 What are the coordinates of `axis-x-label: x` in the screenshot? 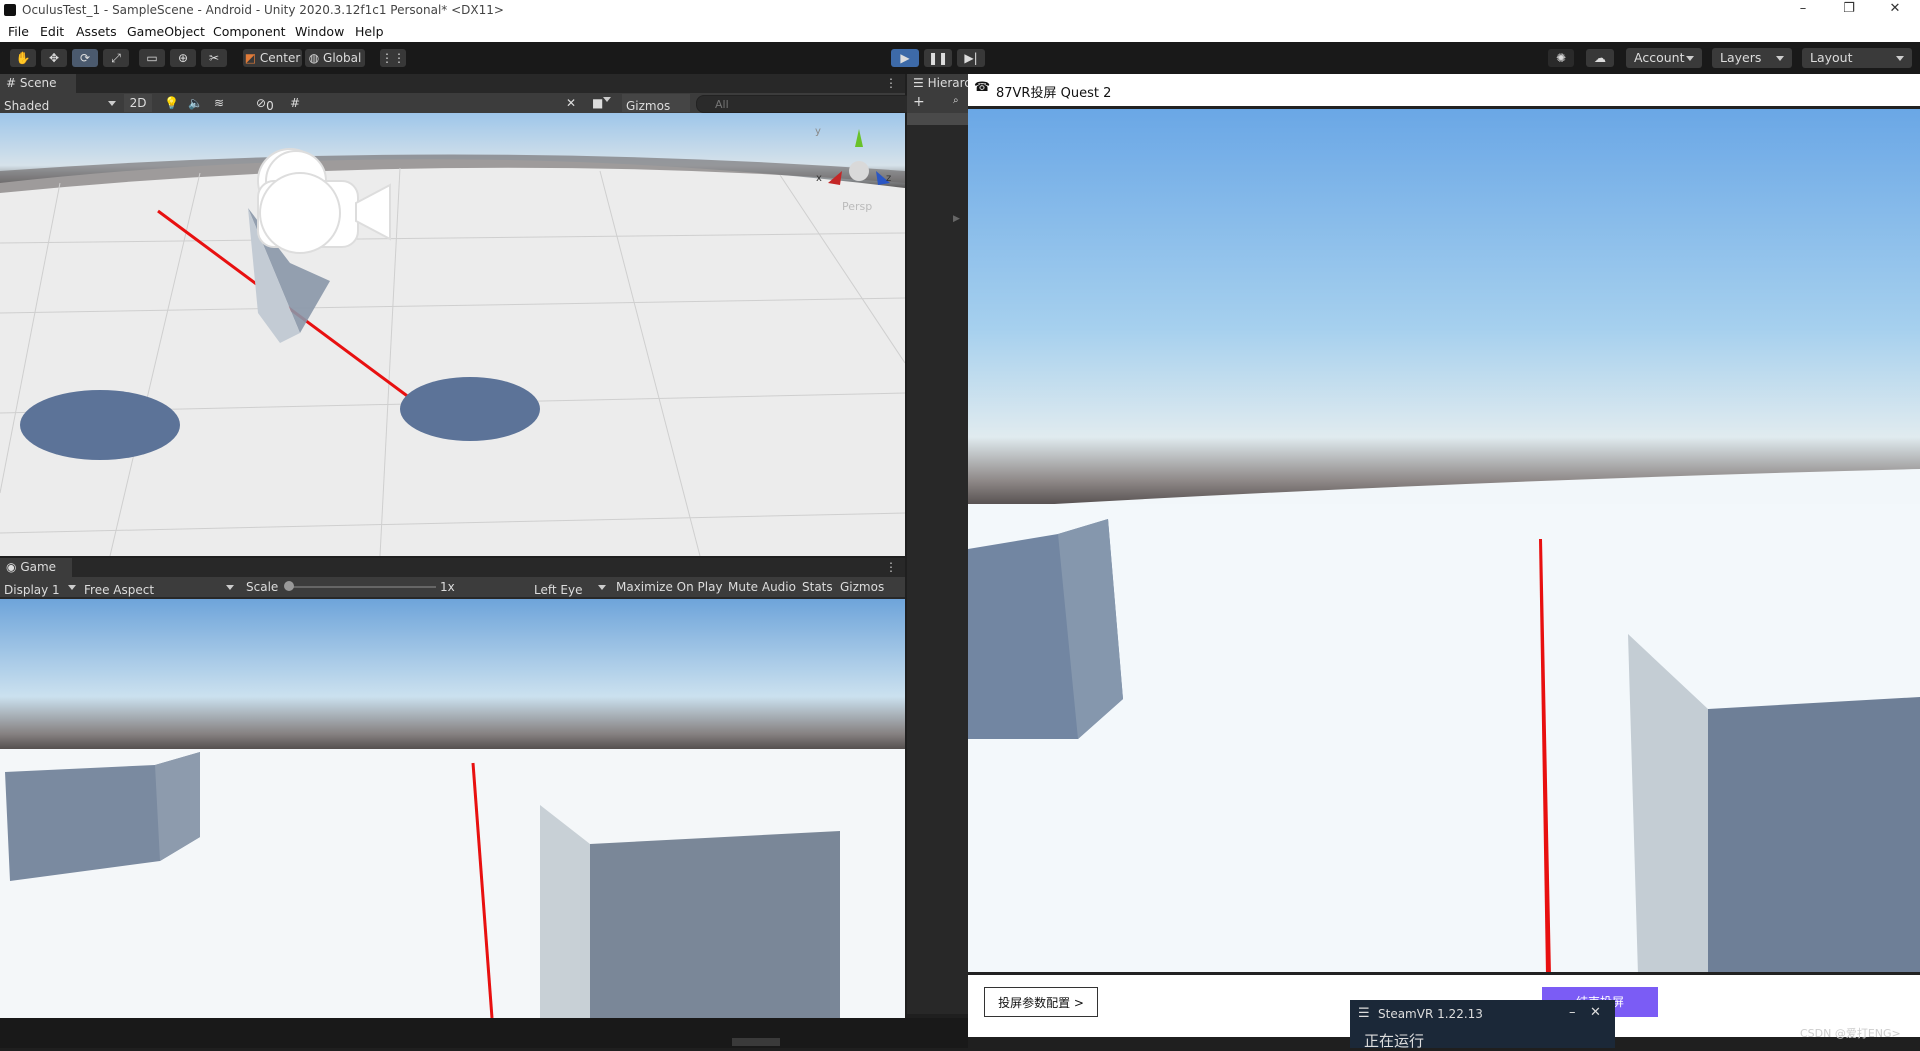 It's located at (819, 178).